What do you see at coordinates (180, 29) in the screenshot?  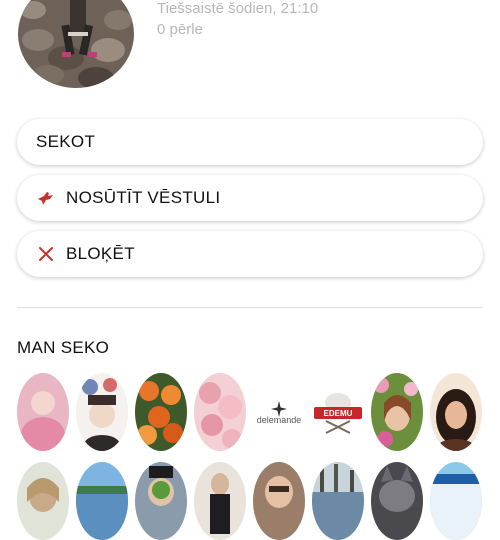 I see `pearls-count: 0 pērle` at bounding box center [180, 29].